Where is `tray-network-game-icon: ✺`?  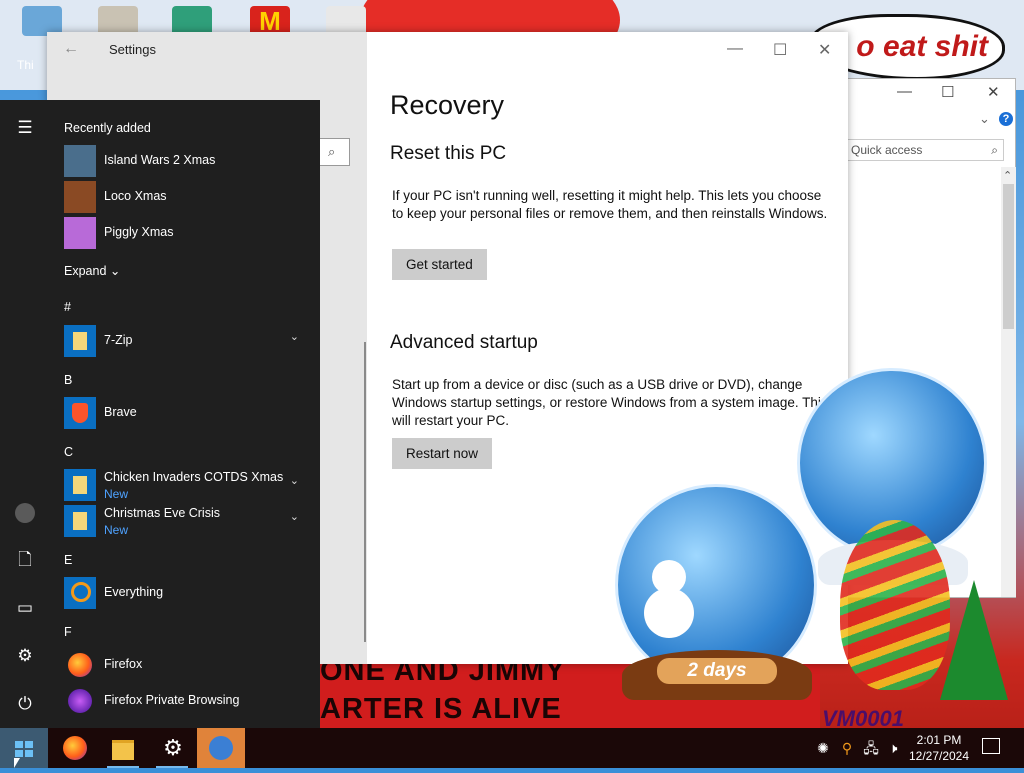
tray-network-game-icon: ✺ is located at coordinates (823, 748).